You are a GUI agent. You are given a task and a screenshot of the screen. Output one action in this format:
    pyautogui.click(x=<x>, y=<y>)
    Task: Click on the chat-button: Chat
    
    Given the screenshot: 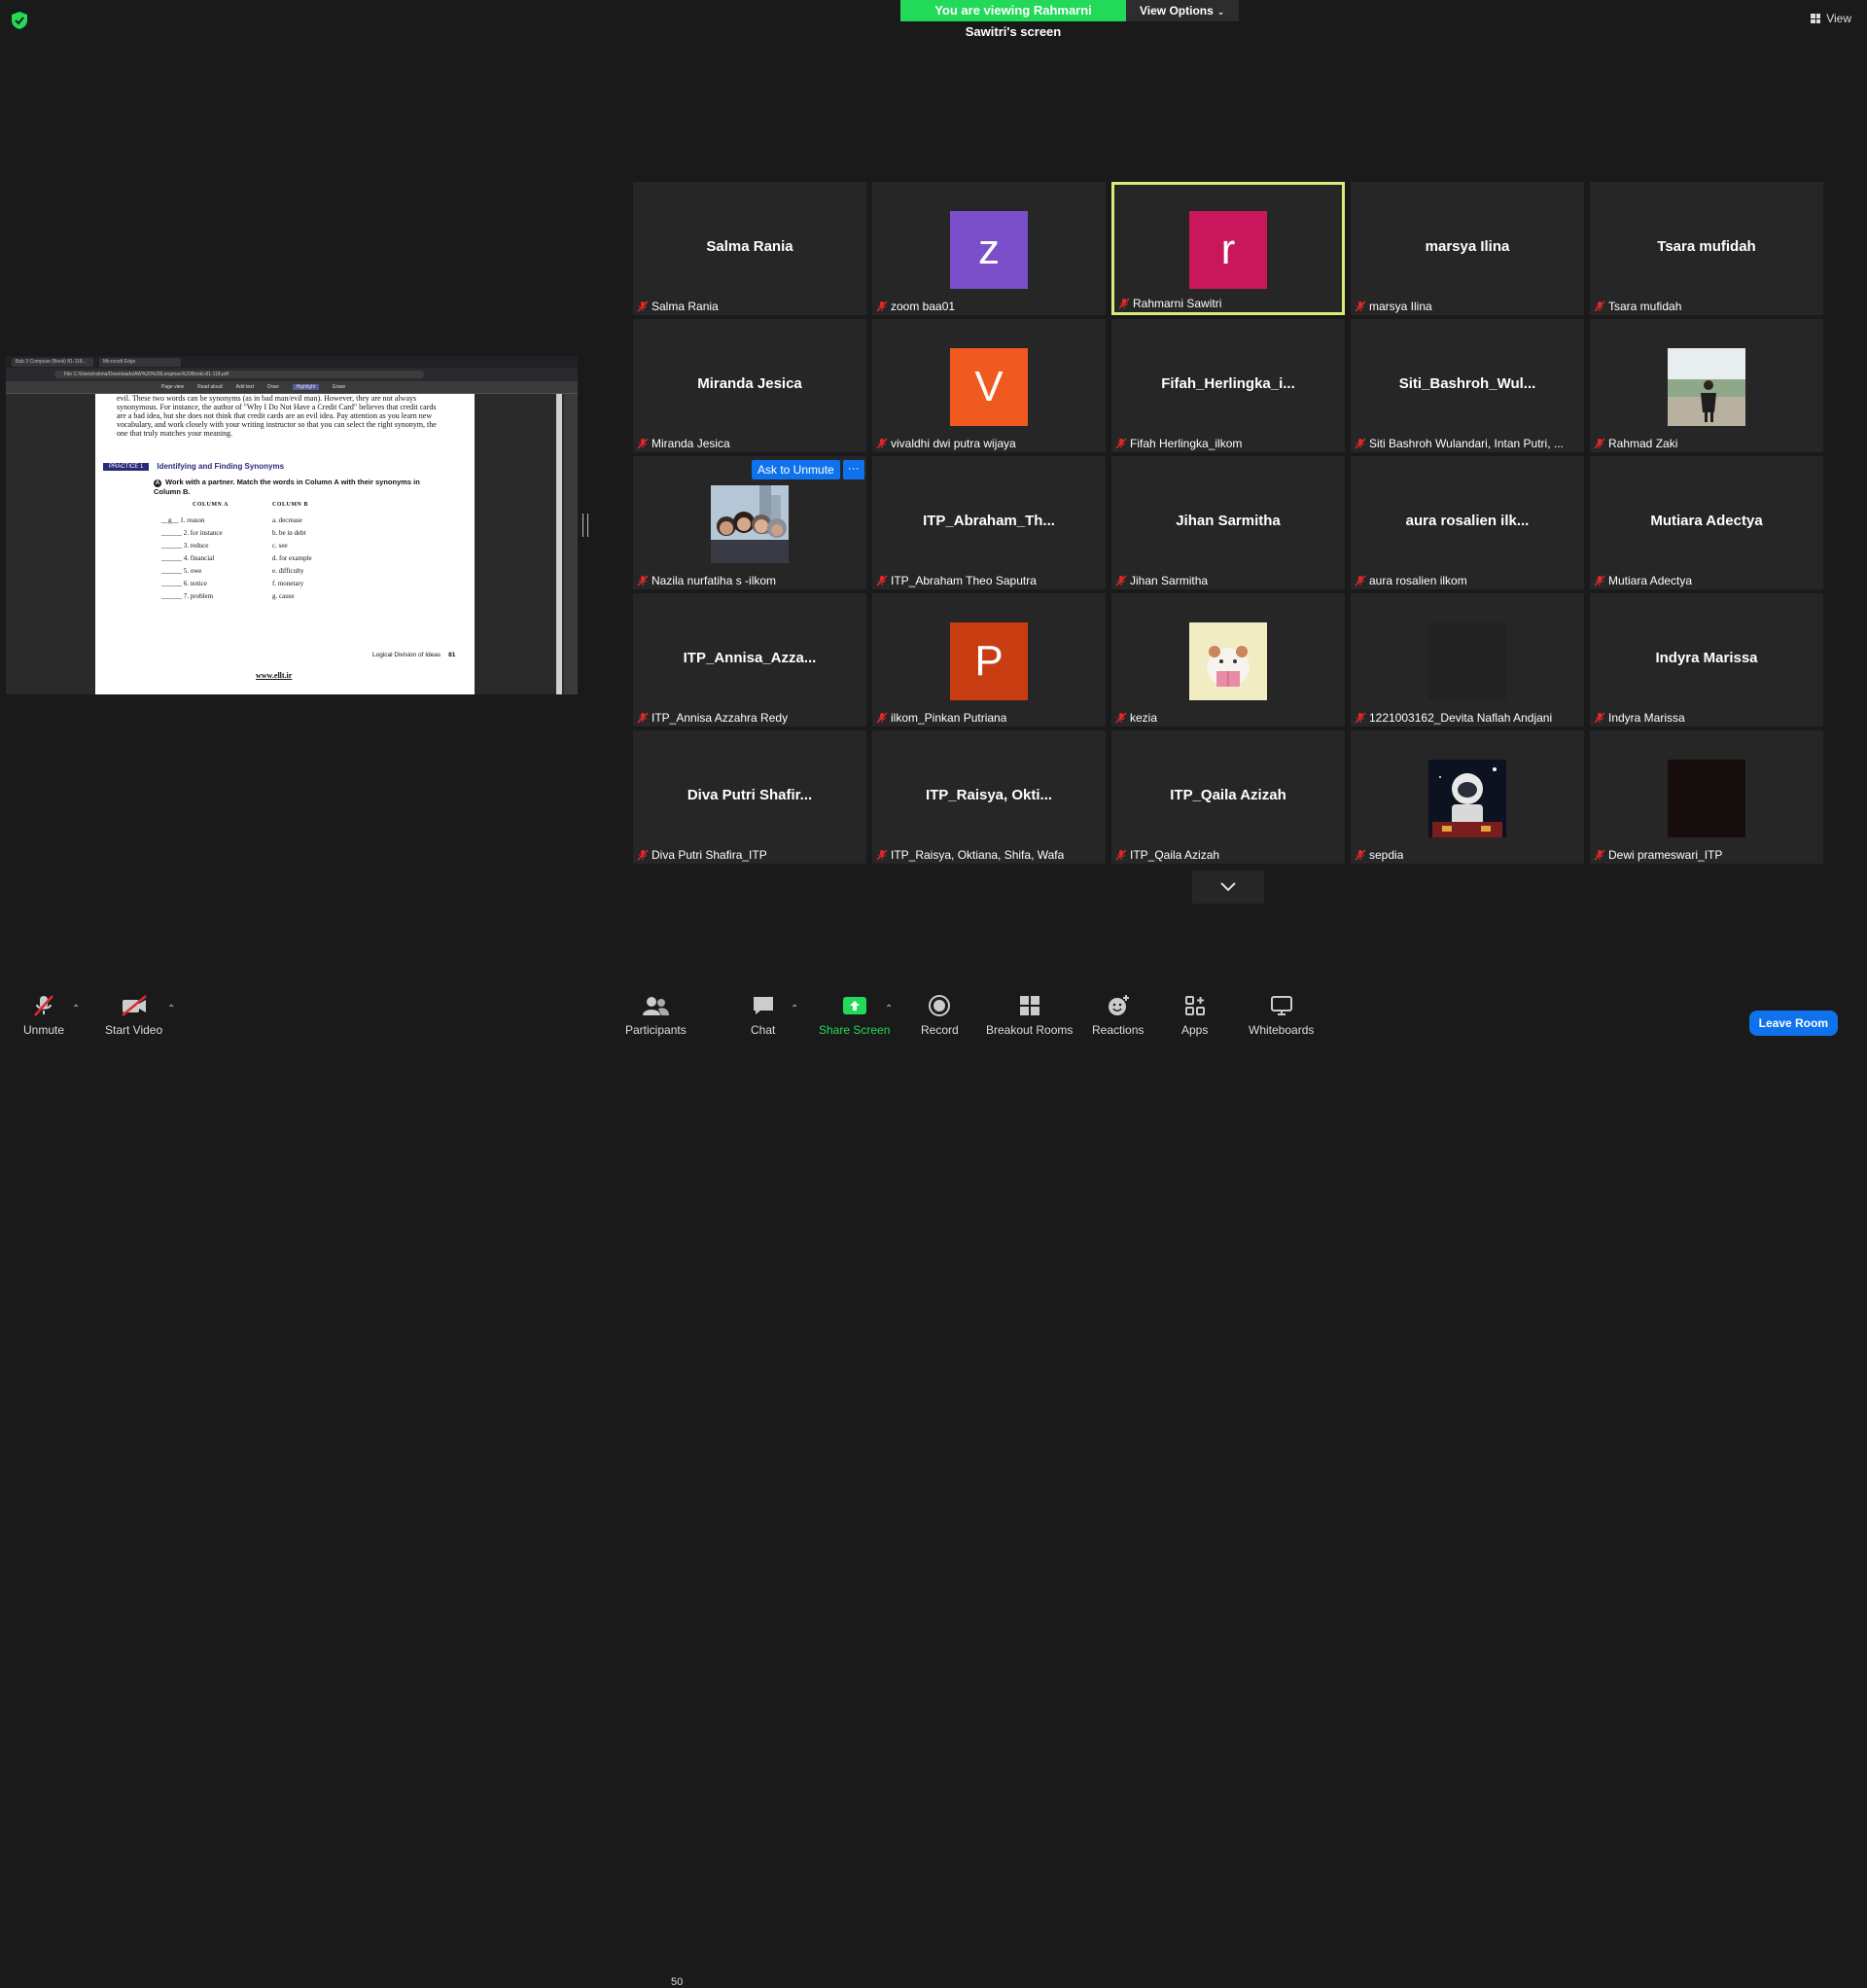 What is the action you would take?
    pyautogui.click(x=763, y=1015)
    